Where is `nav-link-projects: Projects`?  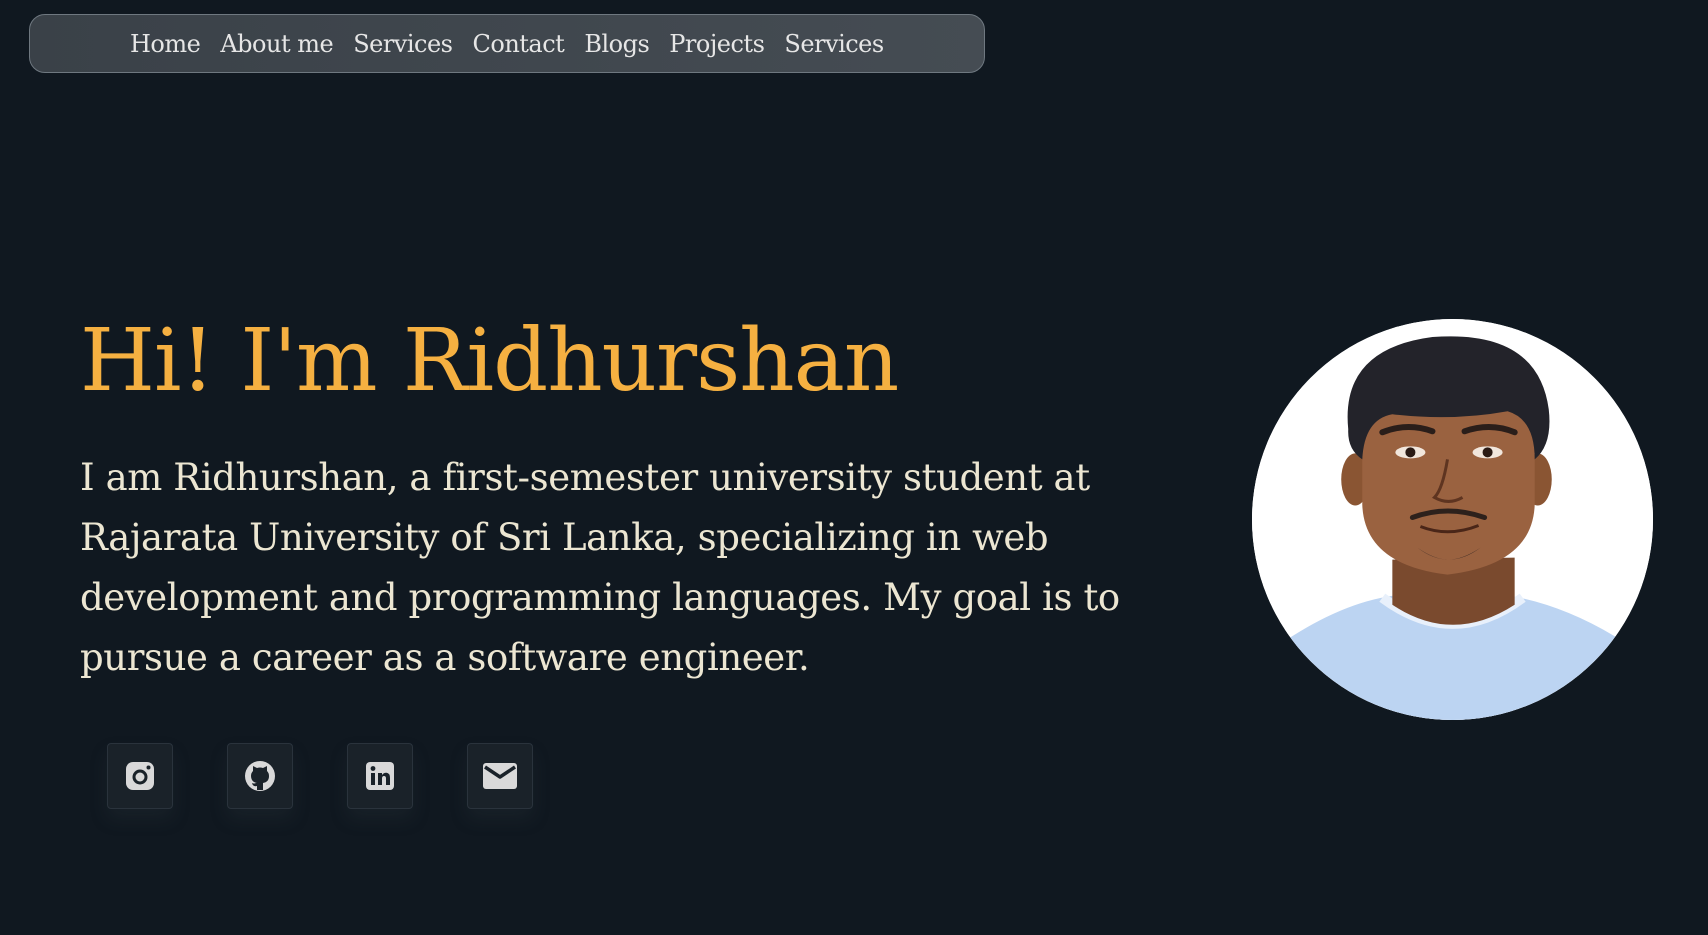 nav-link-projects: Projects is located at coordinates (717, 44).